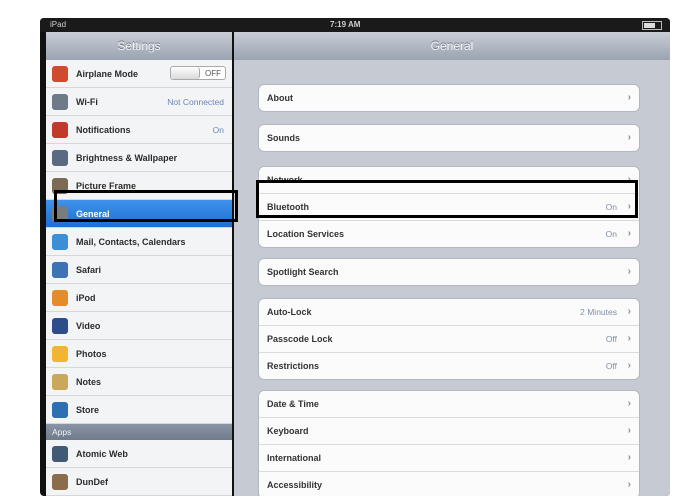  Describe the element at coordinates (447, 199) in the screenshot. I see `highlight-box-bluetooth` at that location.